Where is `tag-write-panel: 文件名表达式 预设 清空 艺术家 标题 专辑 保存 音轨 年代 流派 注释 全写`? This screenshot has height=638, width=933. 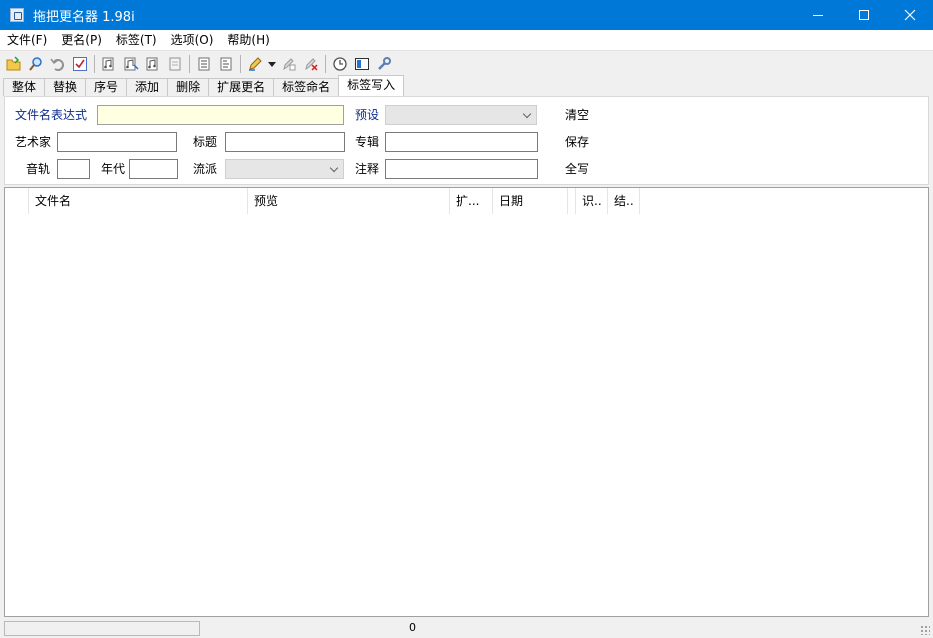 tag-write-panel: 文件名表达式 预设 清空 艺术家 标题 专辑 保存 音轨 年代 流派 注释 全写 is located at coordinates (466, 140).